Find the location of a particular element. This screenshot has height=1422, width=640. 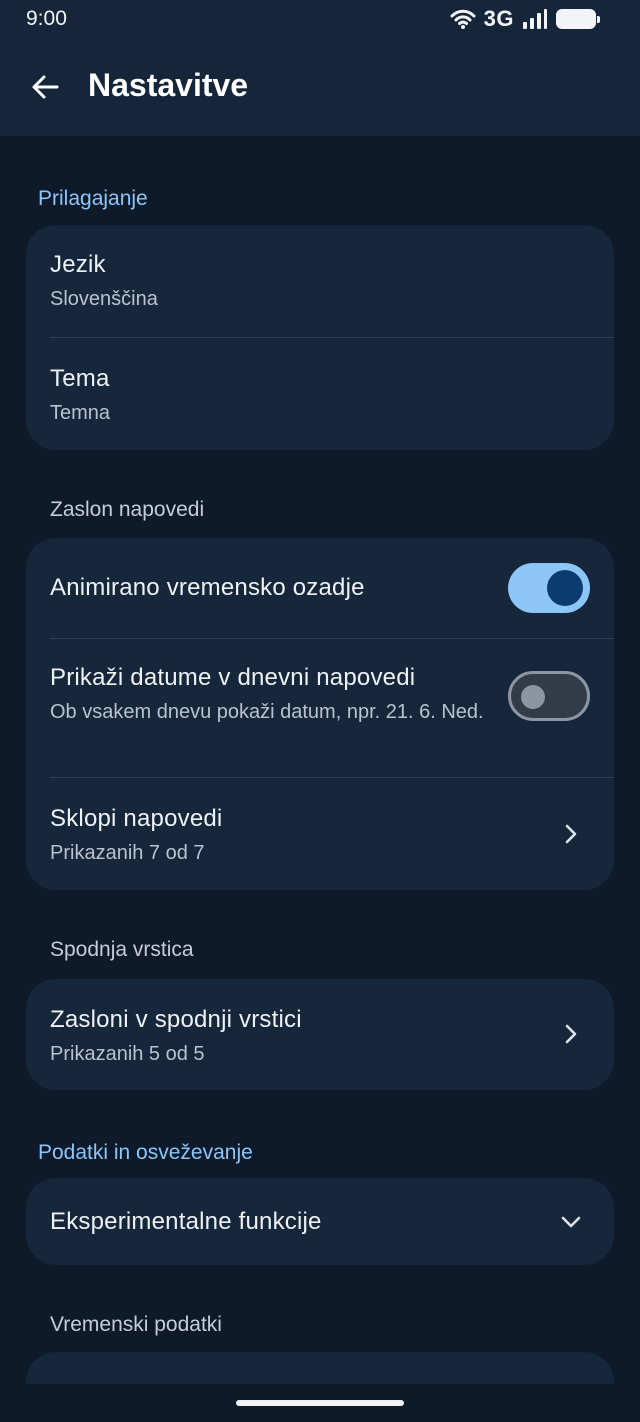

setting-forecast-sections: Sklopi napovedi Prikazanih 7 od 7 is located at coordinates (320, 833).